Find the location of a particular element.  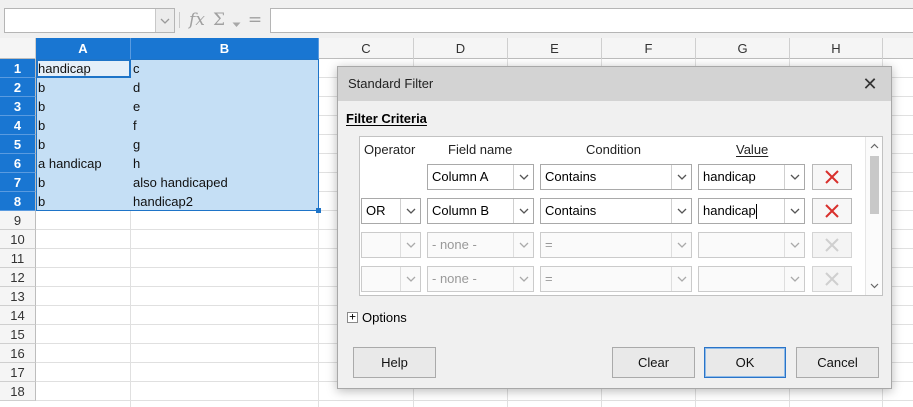

cell: f is located at coordinates (225, 125).